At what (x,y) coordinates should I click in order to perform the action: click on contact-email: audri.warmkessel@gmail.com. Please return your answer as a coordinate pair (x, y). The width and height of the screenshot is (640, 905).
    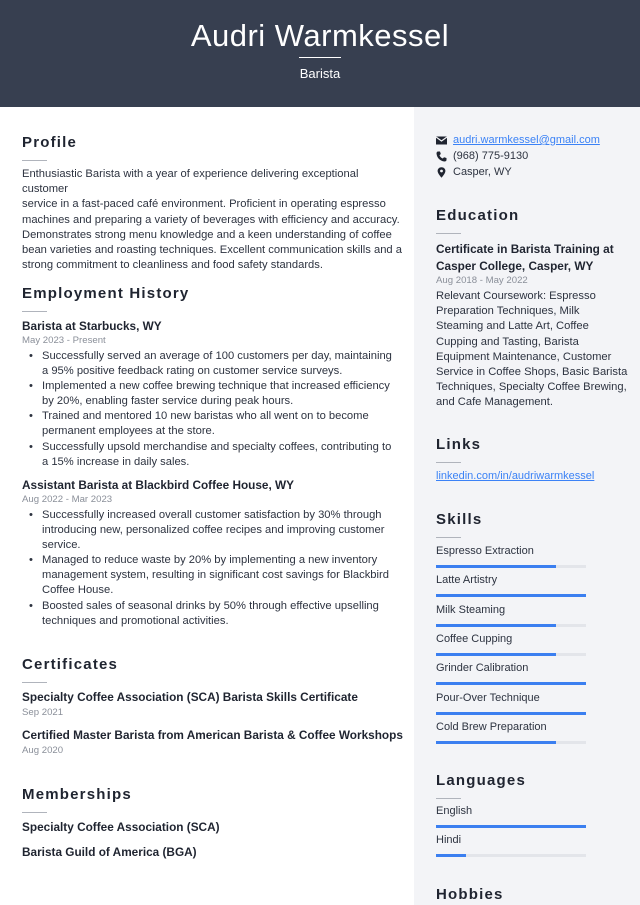
    Looking at the image, I should click on (517, 140).